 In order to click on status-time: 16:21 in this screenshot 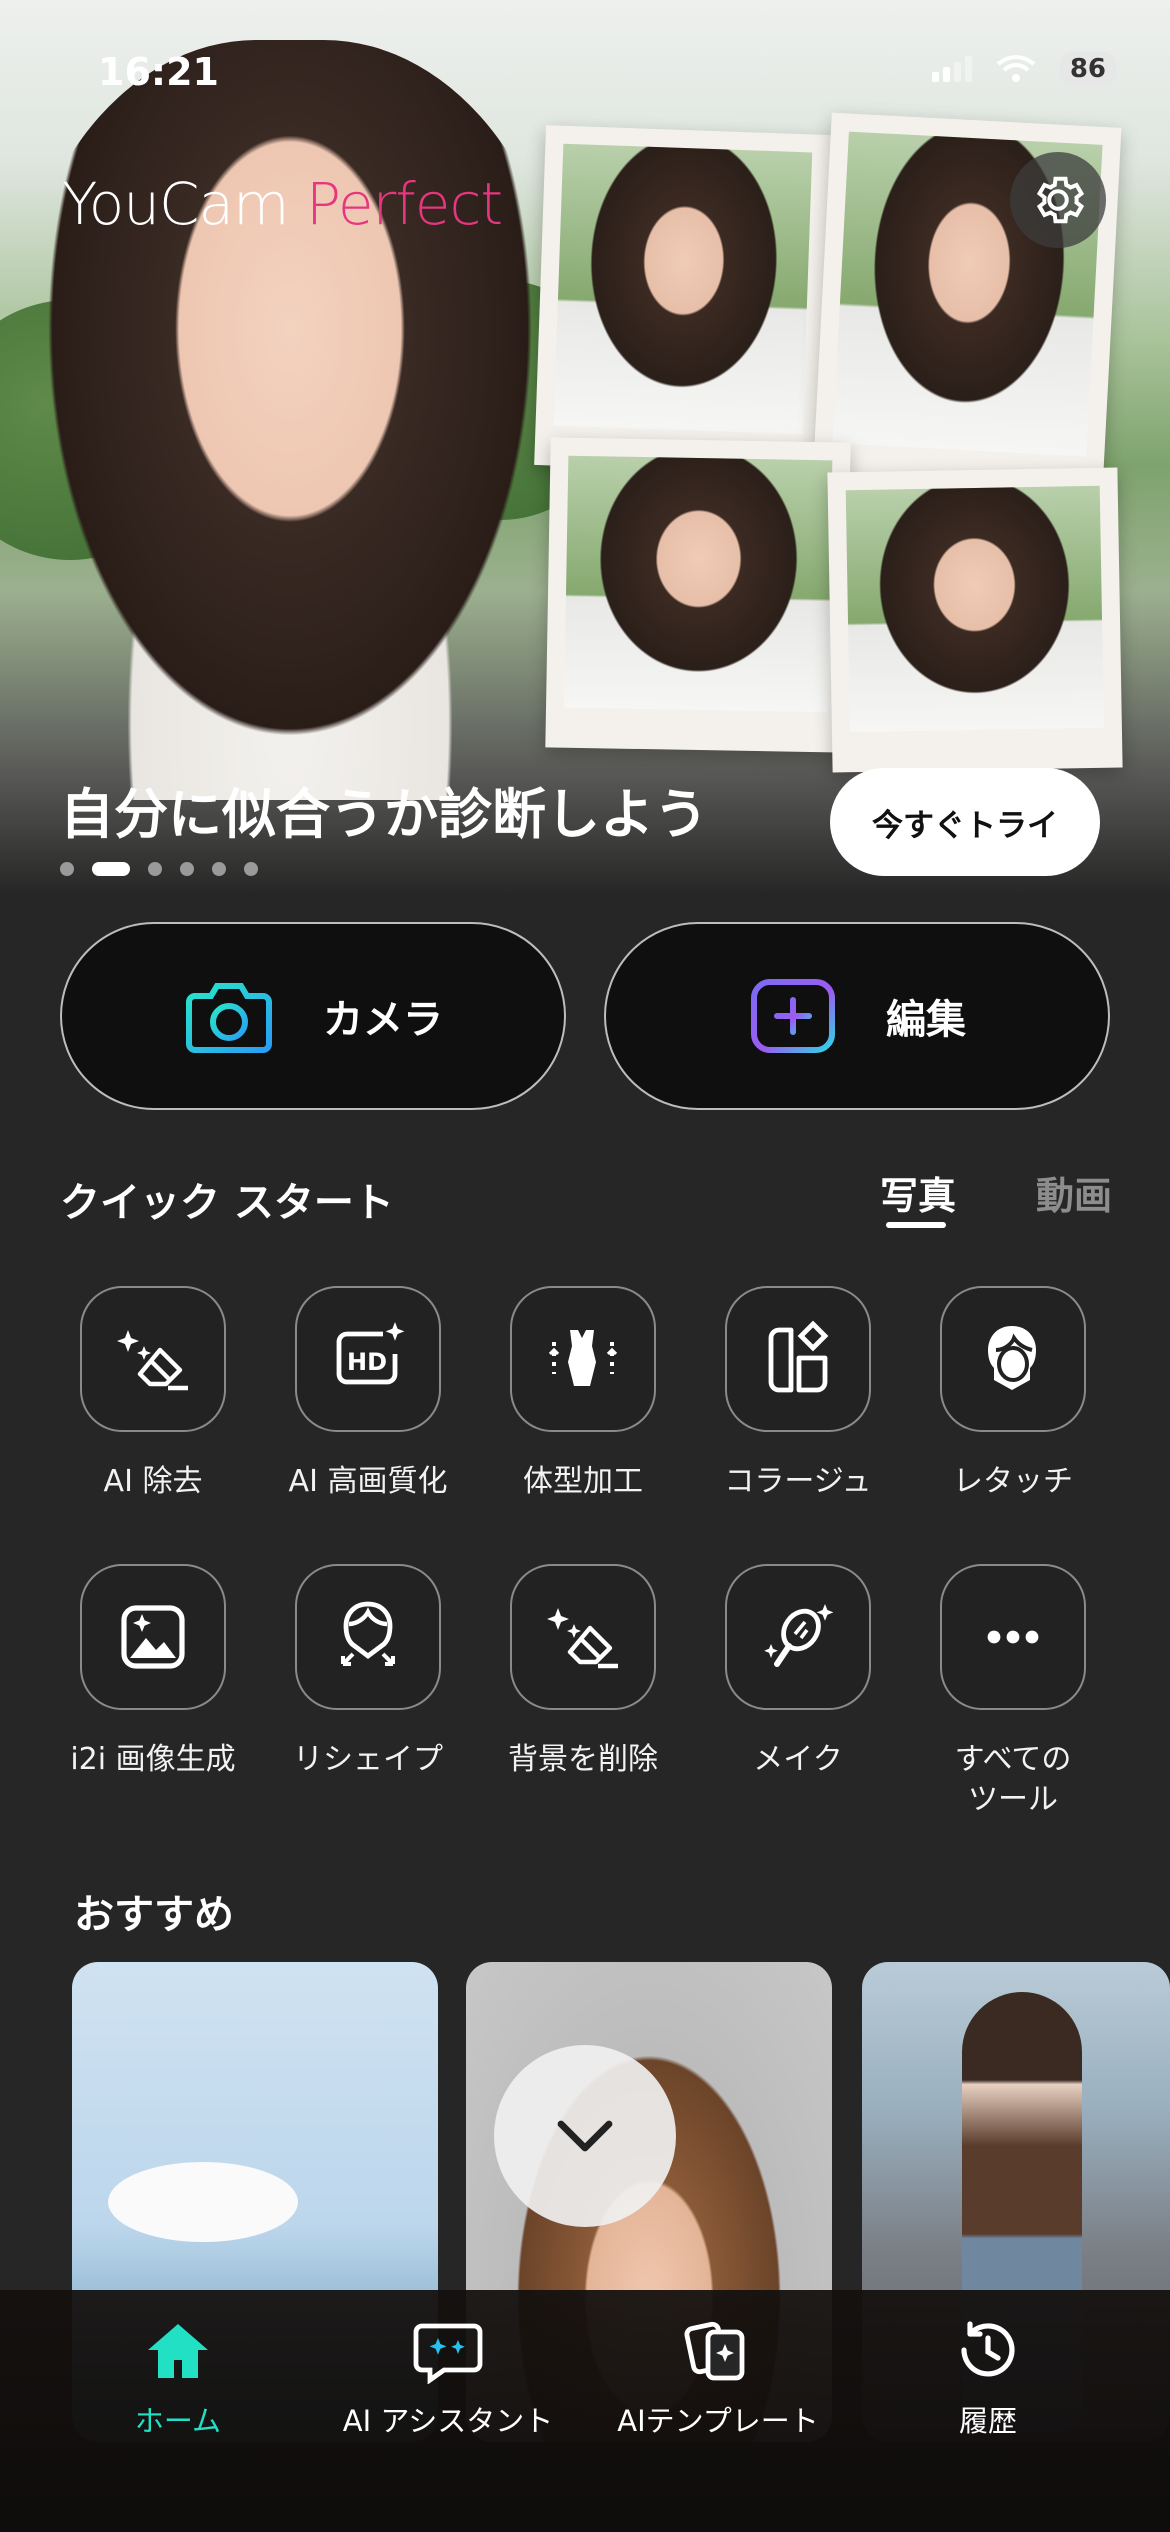, I will do `click(158, 72)`.